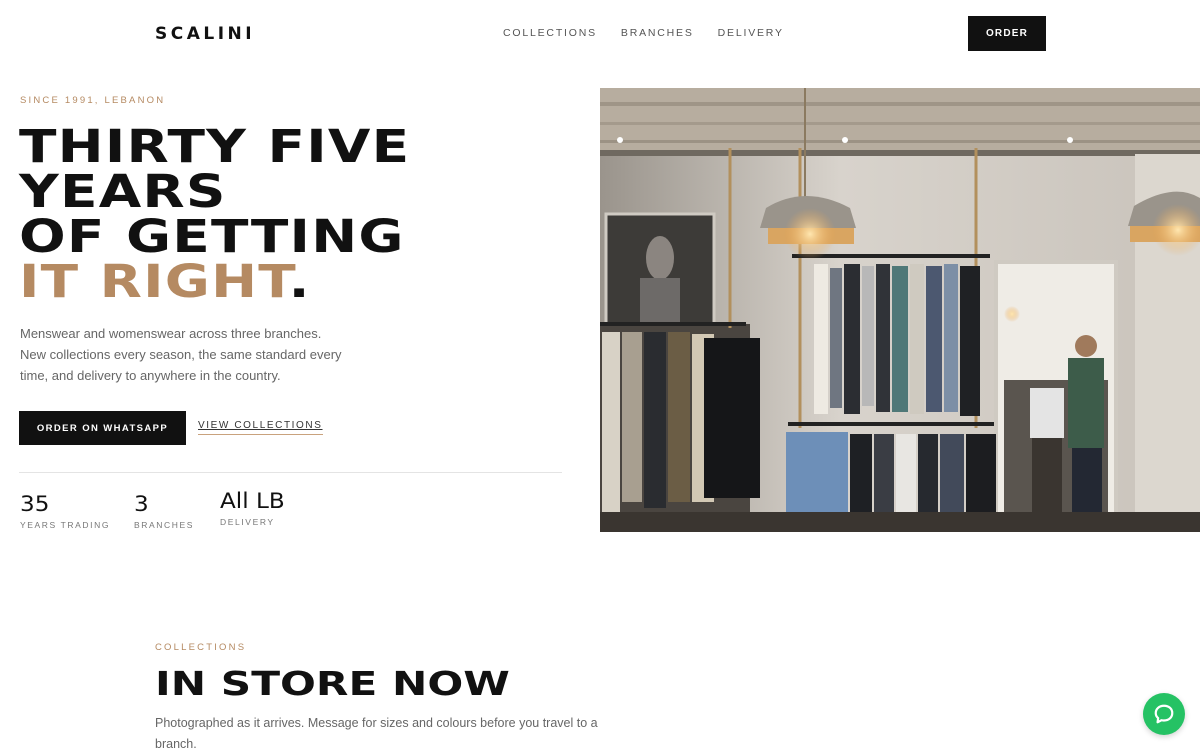 The width and height of the screenshot is (1200, 750). Describe the element at coordinates (657, 33) in the screenshot. I see `nav-branches: BRANCHES` at that location.